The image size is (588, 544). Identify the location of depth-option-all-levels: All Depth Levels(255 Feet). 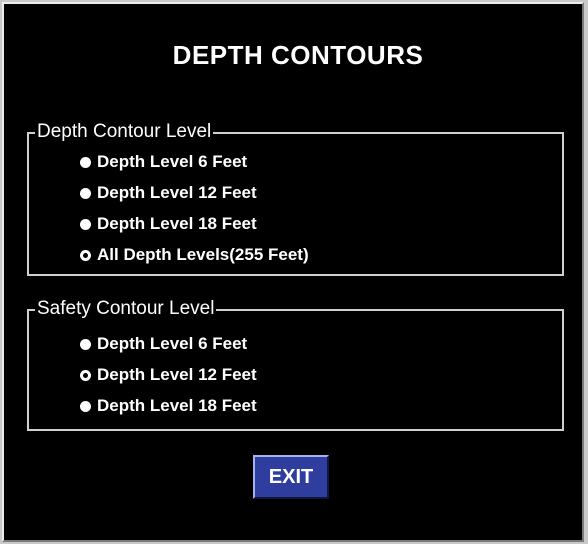
(194, 255).